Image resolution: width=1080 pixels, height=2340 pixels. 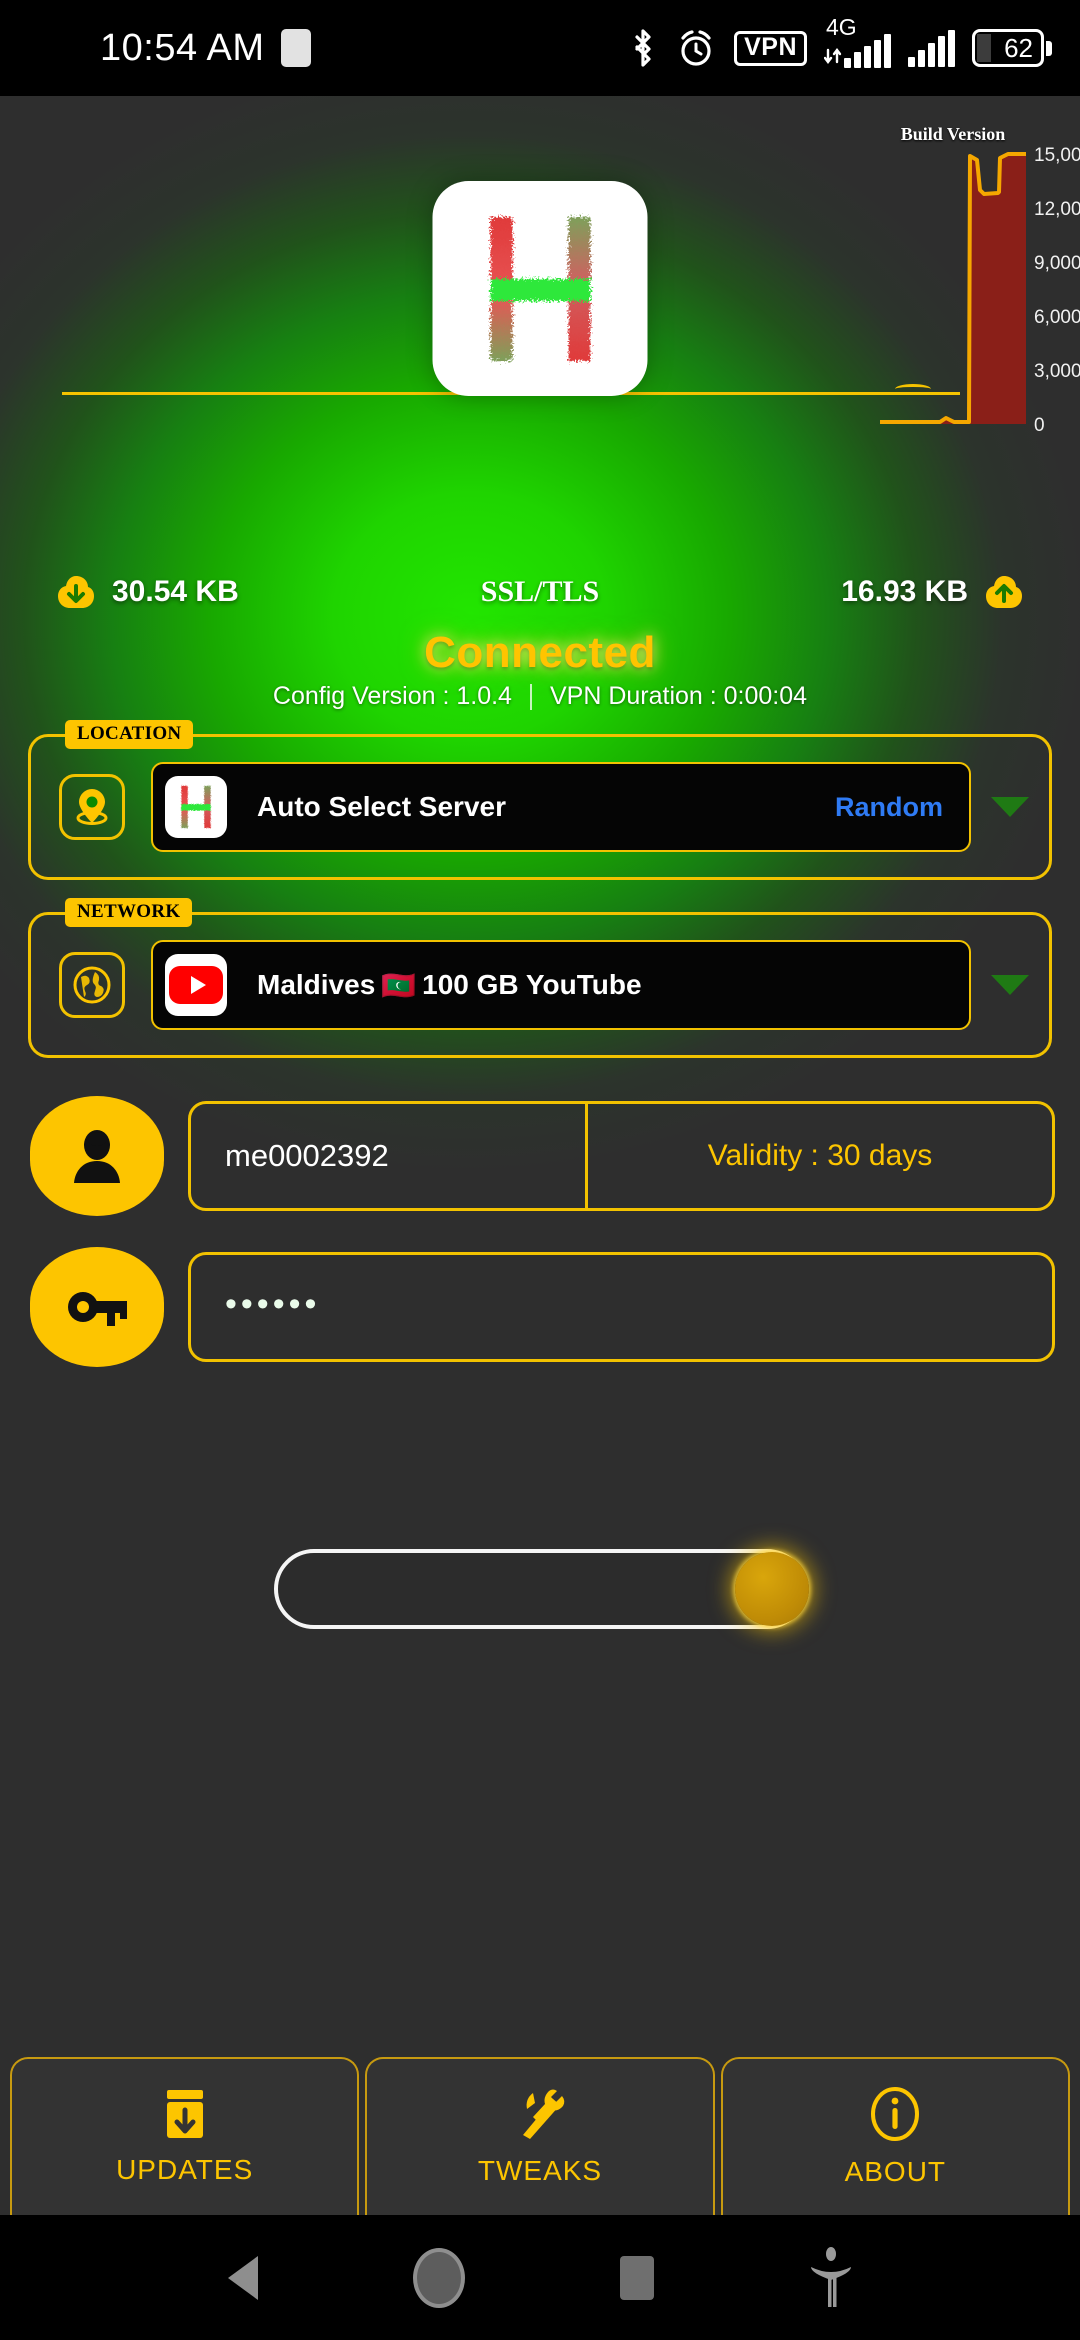 I want to click on username-row: me0002392 Validity : 30 days, so click(x=542, y=1156).